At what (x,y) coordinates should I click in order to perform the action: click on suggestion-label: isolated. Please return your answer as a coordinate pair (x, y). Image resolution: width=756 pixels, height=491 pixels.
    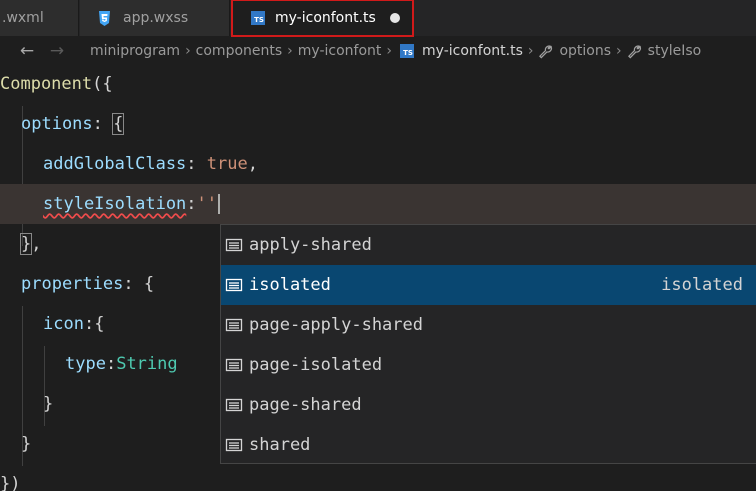
    Looking at the image, I should click on (290, 285).